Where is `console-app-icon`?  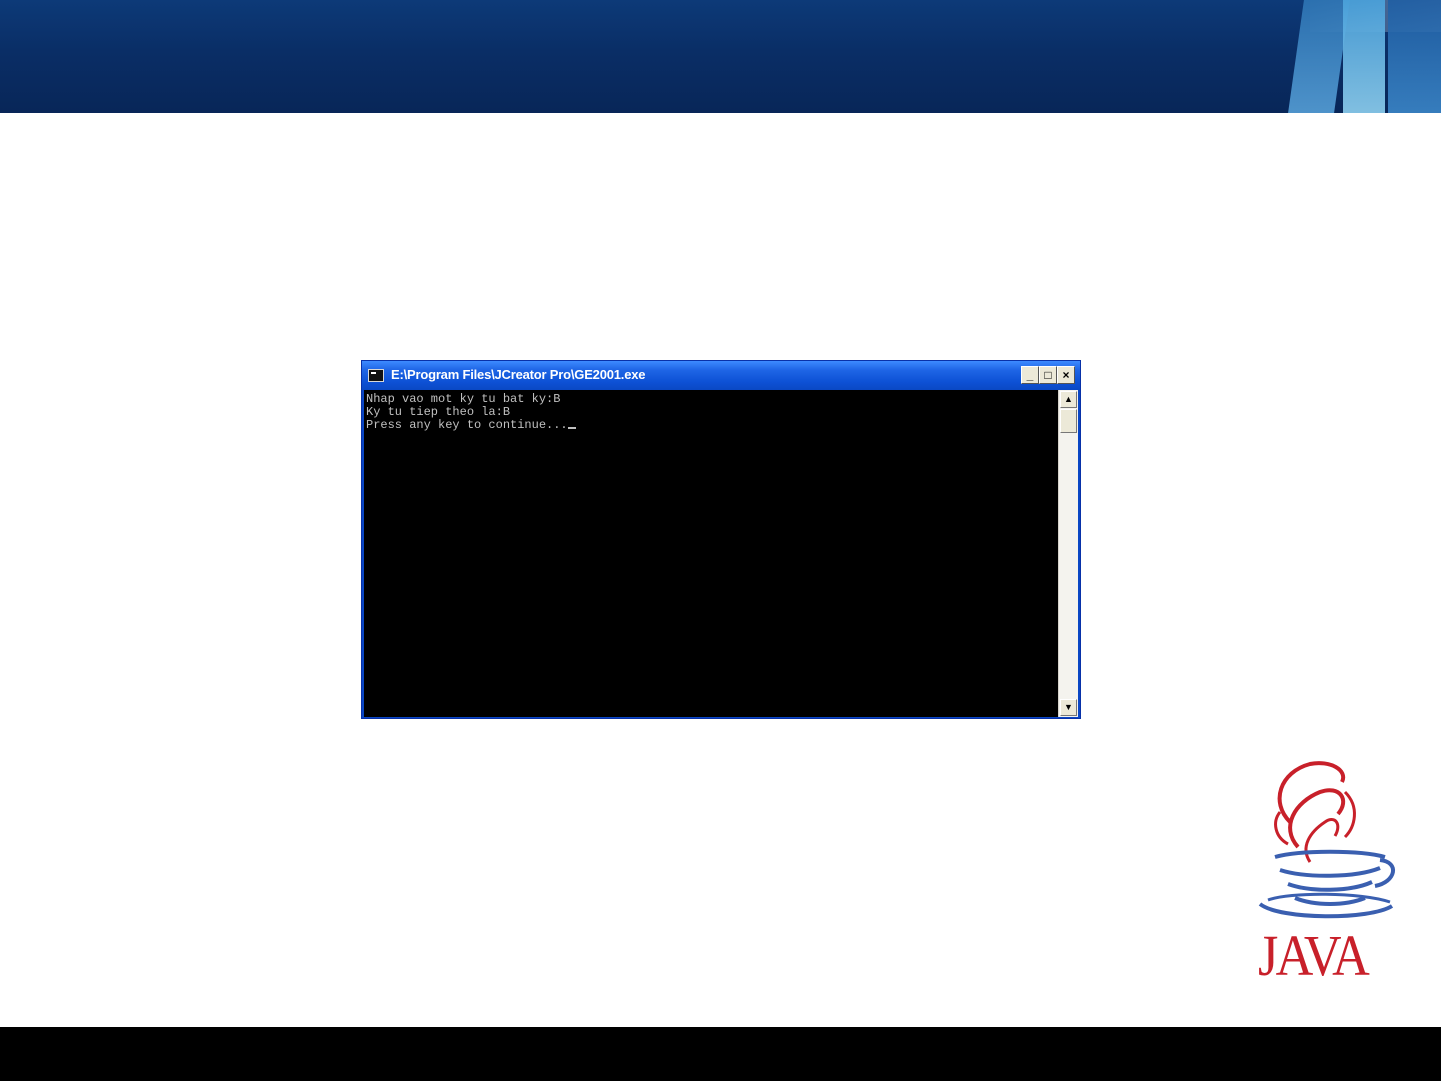 console-app-icon is located at coordinates (376, 375).